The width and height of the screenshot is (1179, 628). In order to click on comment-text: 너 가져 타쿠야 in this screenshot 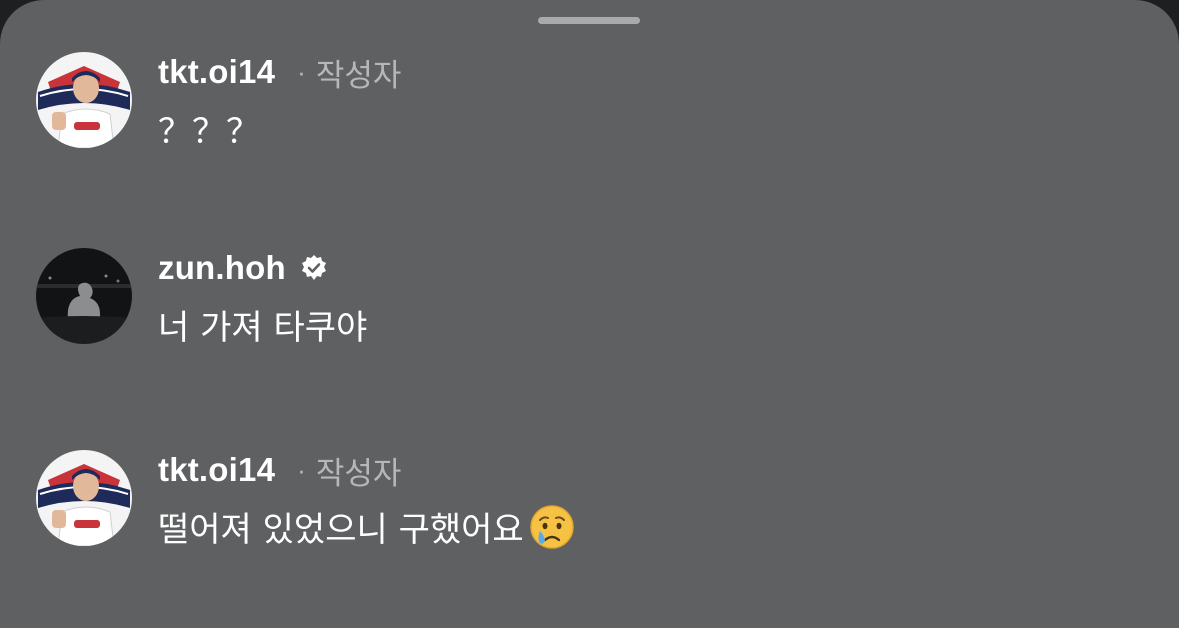, I will do `click(263, 328)`.